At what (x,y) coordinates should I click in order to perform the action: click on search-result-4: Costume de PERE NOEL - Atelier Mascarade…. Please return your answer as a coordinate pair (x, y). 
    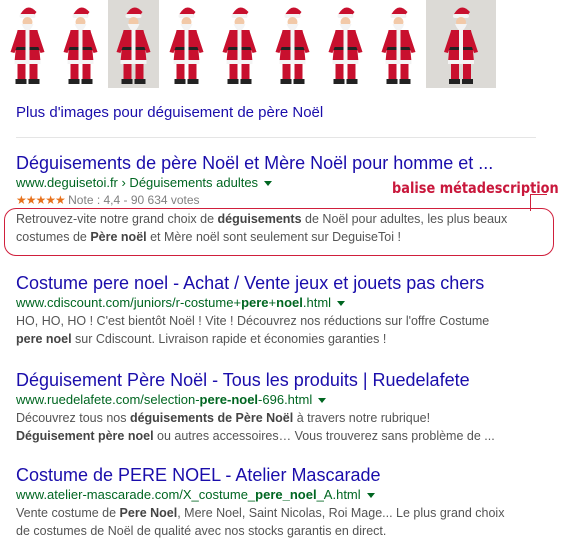
    Looking at the image, I should click on (286, 502).